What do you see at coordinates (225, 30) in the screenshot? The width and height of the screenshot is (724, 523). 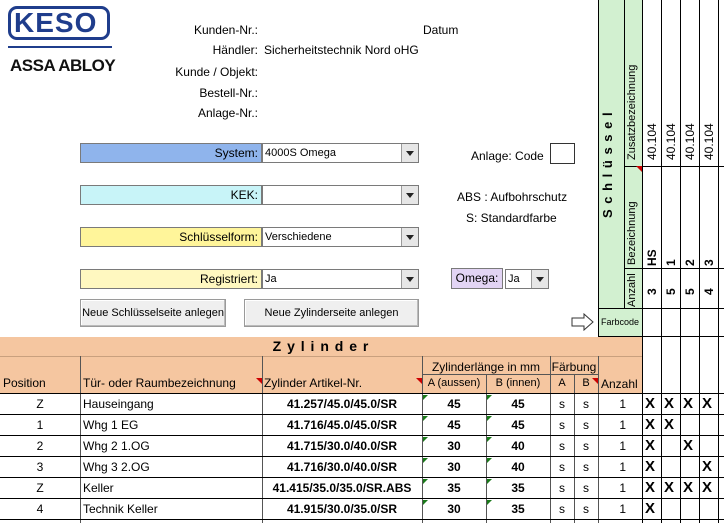 I see `kunden-nr-label: Kunden-Nr.:` at bounding box center [225, 30].